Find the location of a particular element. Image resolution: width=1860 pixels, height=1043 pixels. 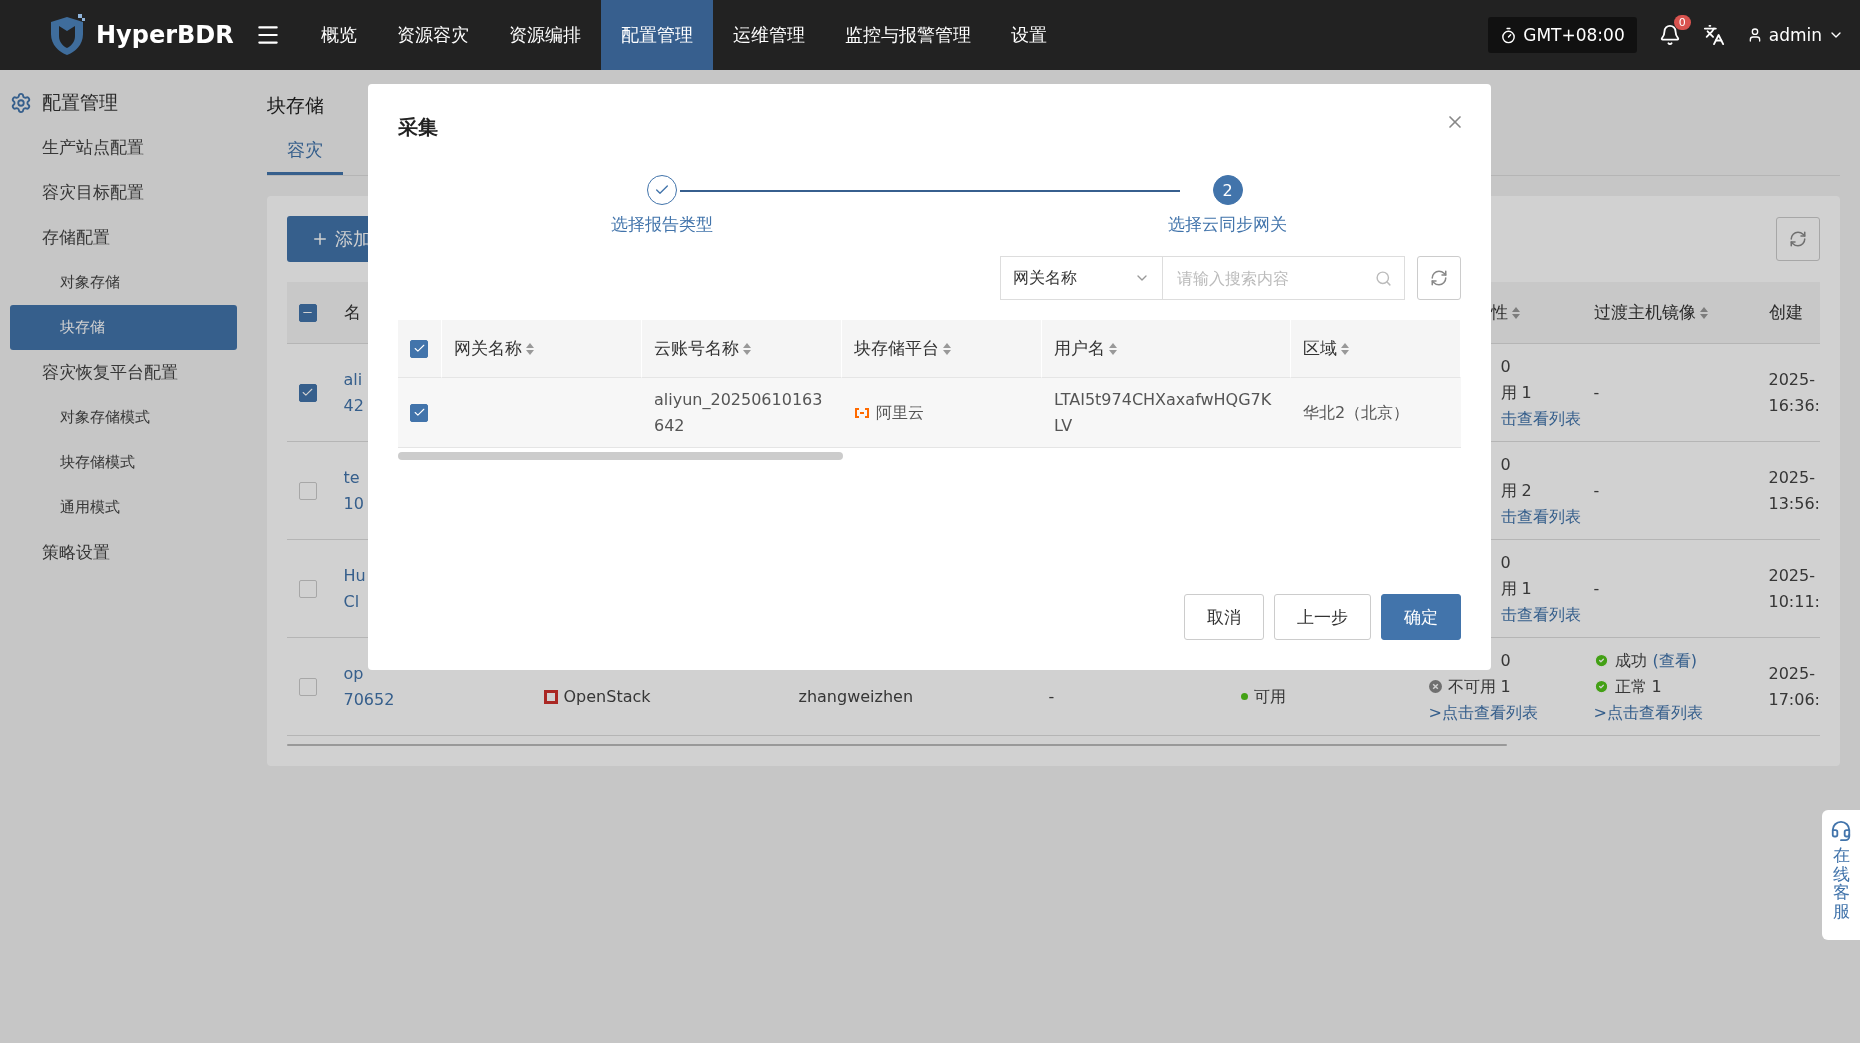

cell-text: 13:56: is located at coordinates (1794, 503).